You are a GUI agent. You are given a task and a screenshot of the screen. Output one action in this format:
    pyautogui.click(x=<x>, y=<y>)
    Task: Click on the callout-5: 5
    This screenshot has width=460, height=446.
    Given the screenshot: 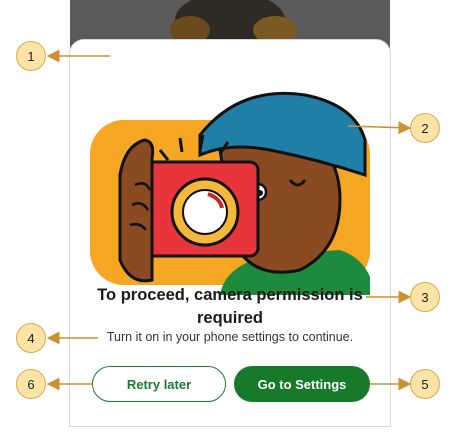 What is the action you would take?
    pyautogui.click(x=425, y=384)
    